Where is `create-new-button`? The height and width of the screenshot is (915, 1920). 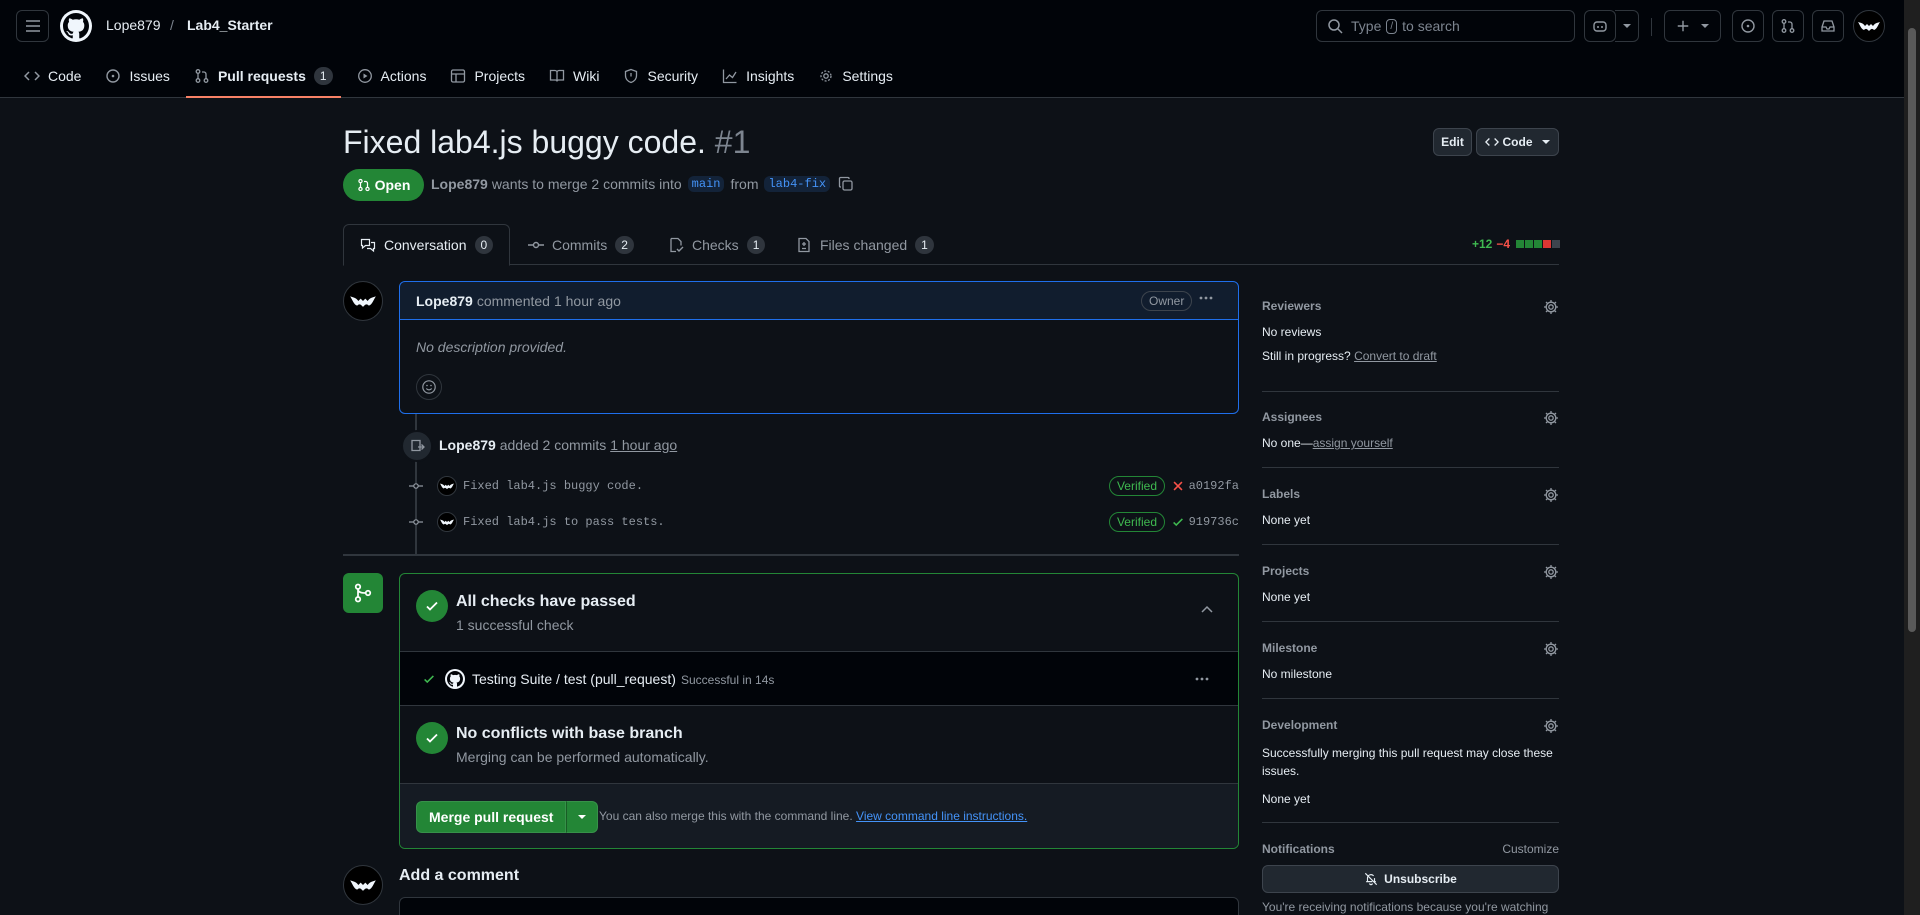 create-new-button is located at coordinates (1692, 26).